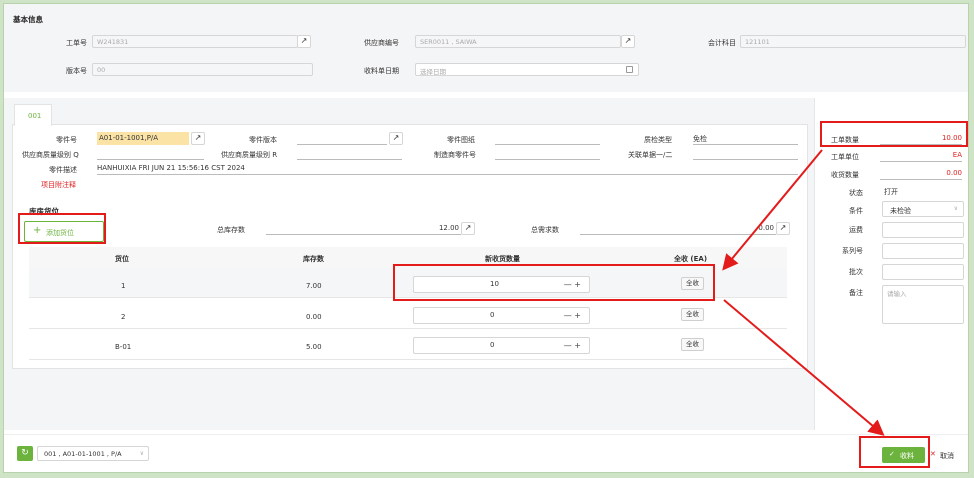  Describe the element at coordinates (83, 454) in the screenshot. I see `item-selector-value: 001 , A01-01-1001 , P/A` at that location.